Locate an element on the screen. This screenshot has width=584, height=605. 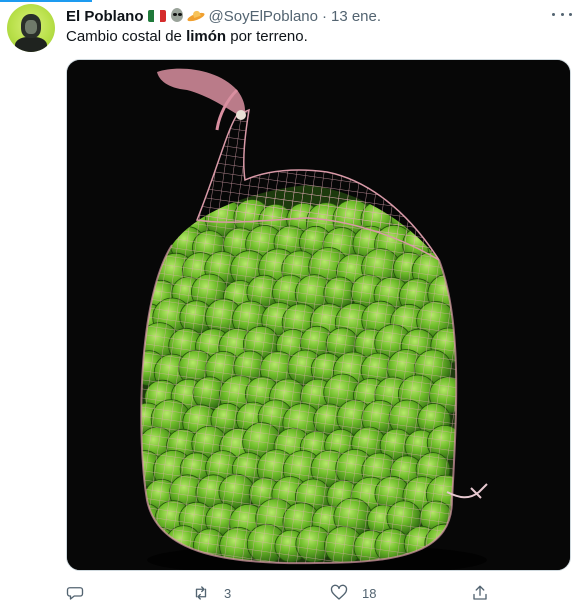
avatar-figure-face is located at coordinates (31, 27).